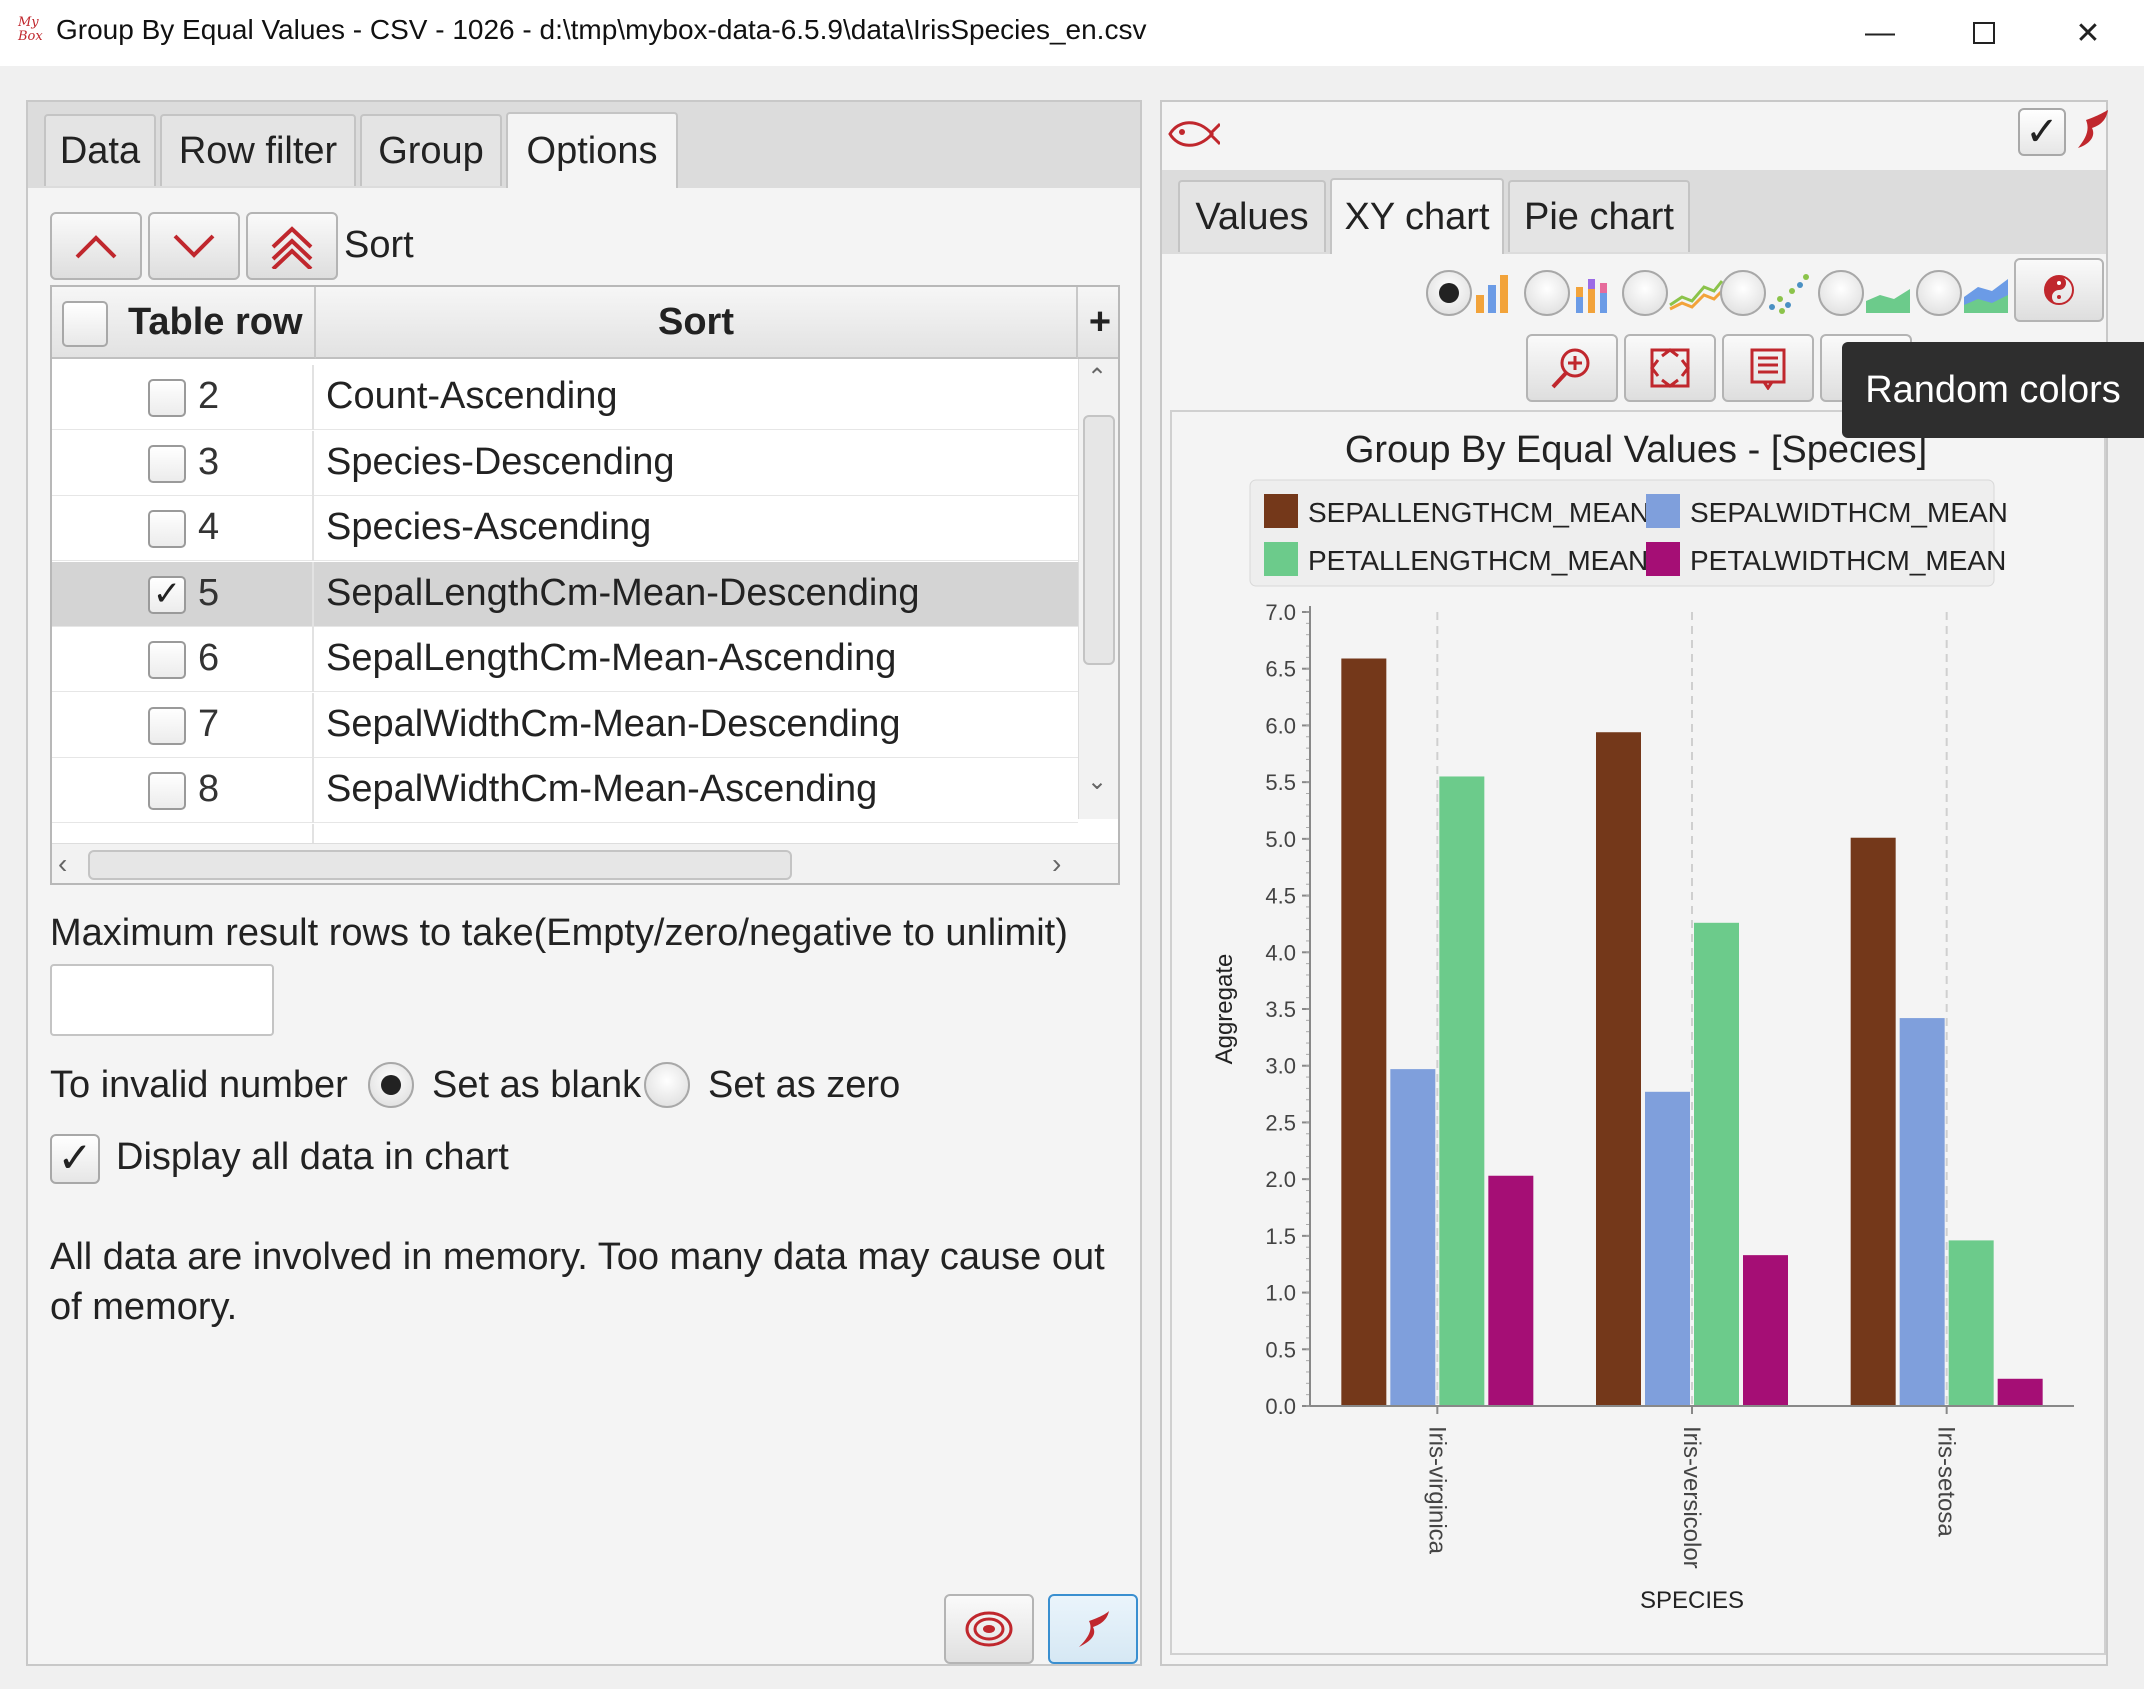 The width and height of the screenshot is (2144, 1689). Describe the element at coordinates (1946, 1481) in the screenshot. I see `x-tick-label: Iris-setosa` at that location.